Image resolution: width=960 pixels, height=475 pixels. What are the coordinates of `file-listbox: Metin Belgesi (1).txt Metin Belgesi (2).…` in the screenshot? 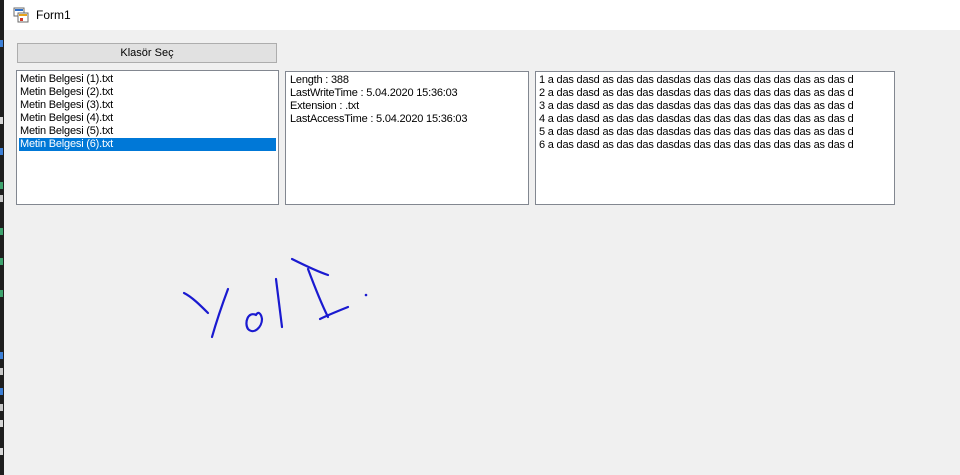 It's located at (147, 137).